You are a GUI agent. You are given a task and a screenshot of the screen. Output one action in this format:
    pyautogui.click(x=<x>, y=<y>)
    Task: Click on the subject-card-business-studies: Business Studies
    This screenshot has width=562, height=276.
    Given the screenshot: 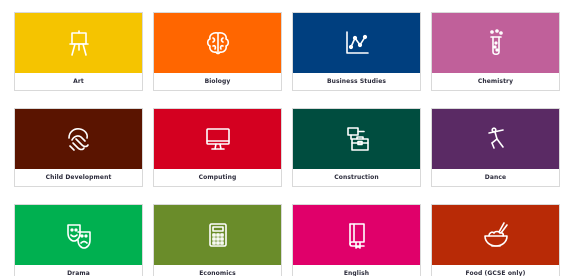 What is the action you would take?
    pyautogui.click(x=356, y=51)
    